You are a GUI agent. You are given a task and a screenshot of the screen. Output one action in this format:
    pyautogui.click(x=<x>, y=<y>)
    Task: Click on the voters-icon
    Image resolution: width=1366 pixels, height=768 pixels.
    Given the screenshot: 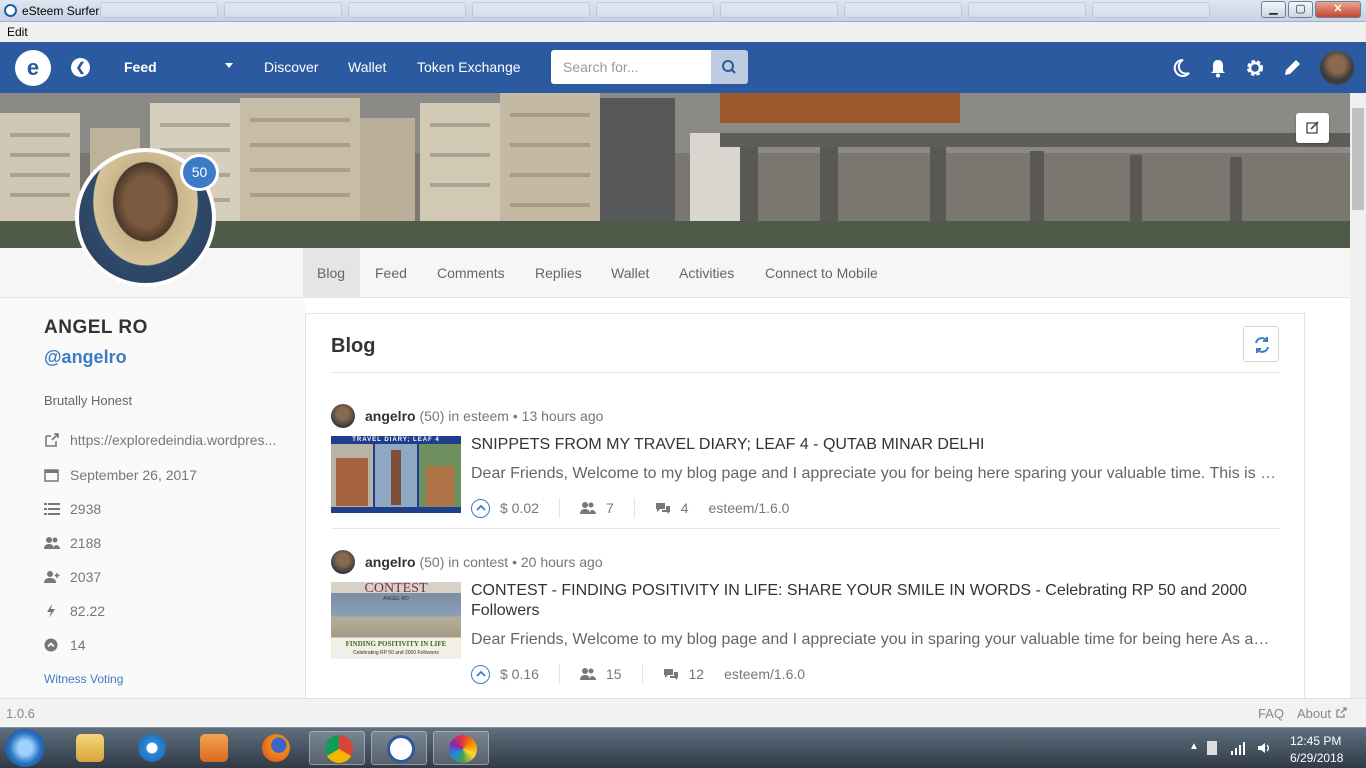 What is the action you would take?
    pyautogui.click(x=587, y=674)
    